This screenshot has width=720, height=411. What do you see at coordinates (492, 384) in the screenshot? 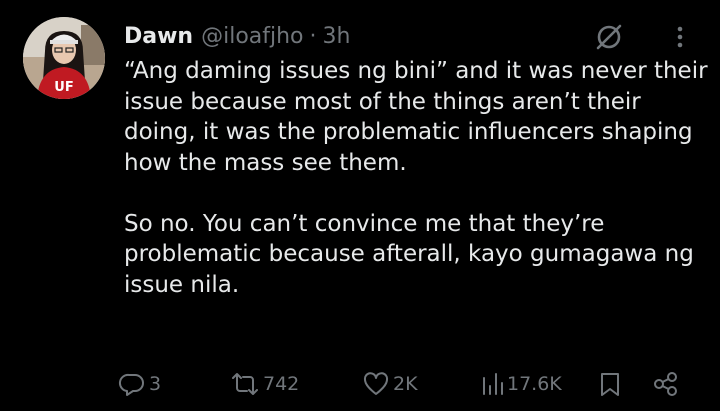
I see `views-icon` at bounding box center [492, 384].